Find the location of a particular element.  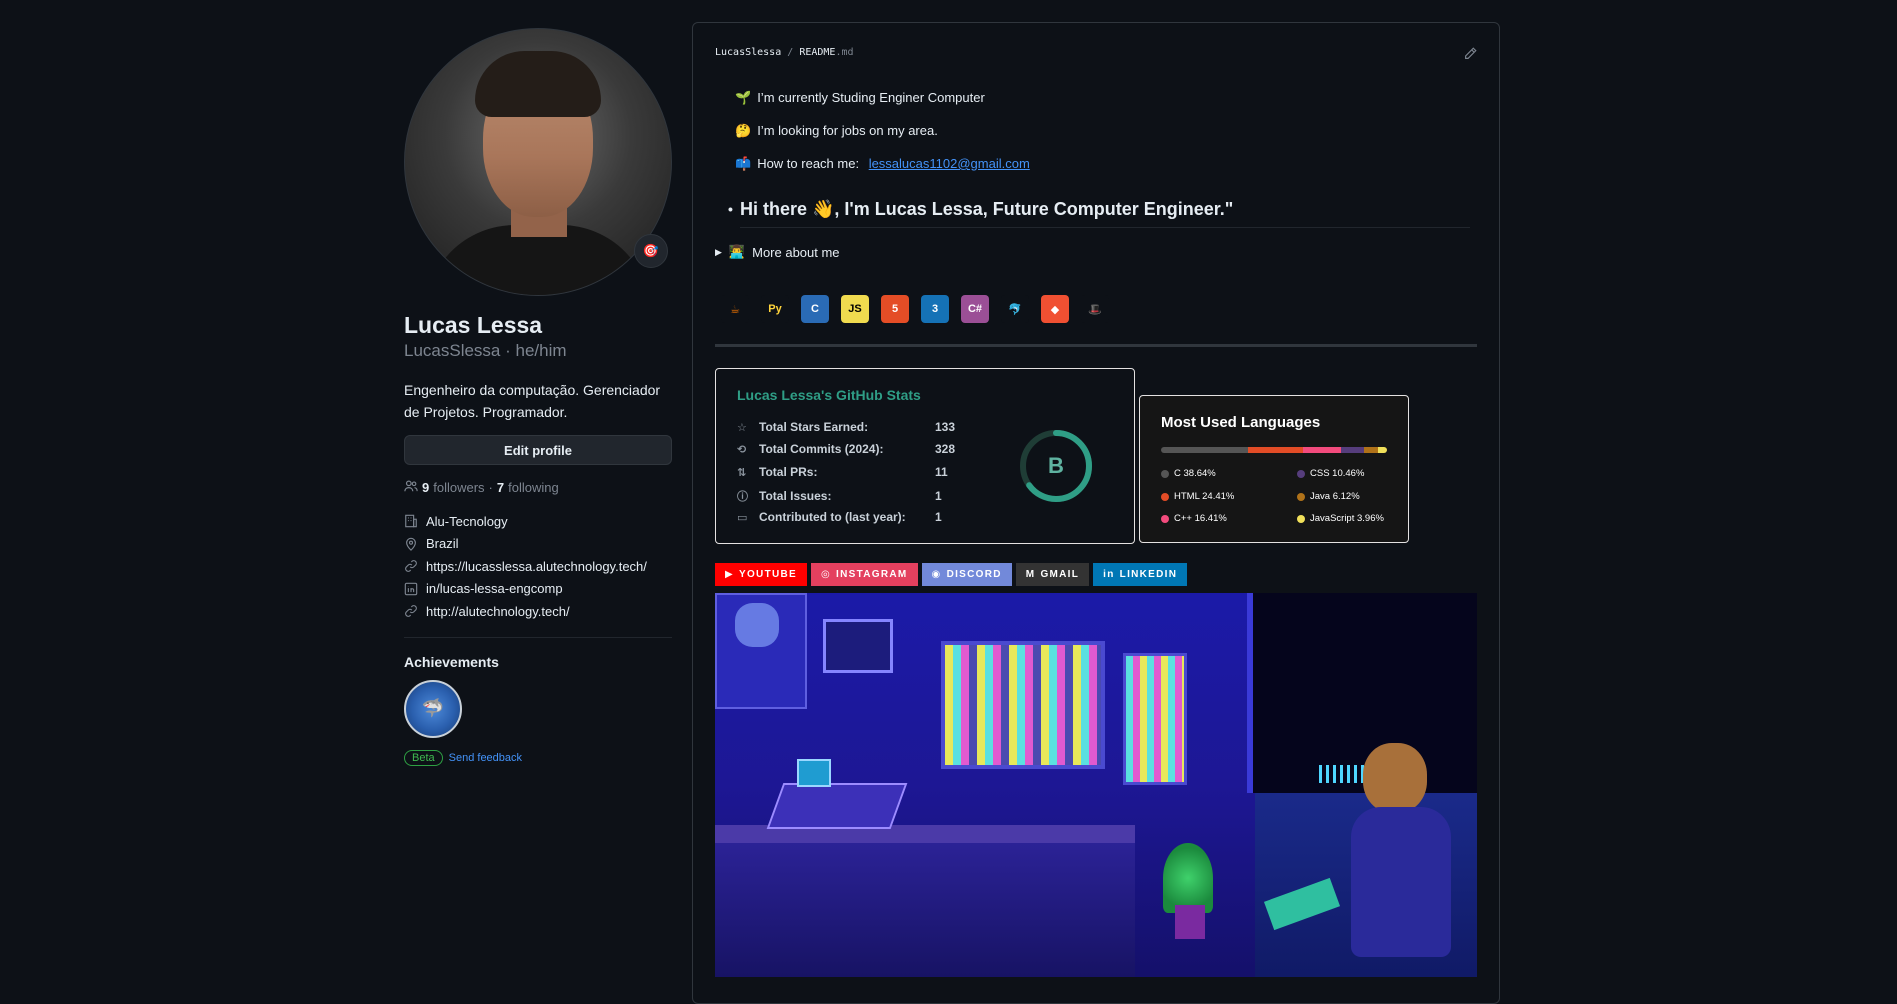

gmail-button: M GMAIL is located at coordinates (1052, 574).